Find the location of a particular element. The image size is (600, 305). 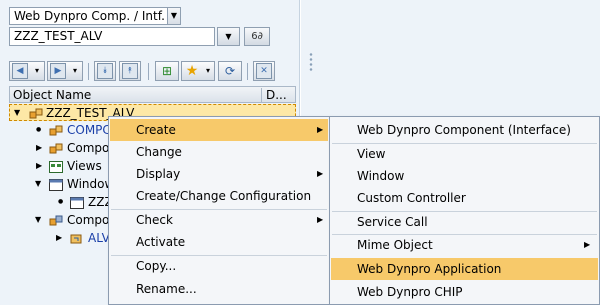

close-icon: ✕ is located at coordinates (264, 71).